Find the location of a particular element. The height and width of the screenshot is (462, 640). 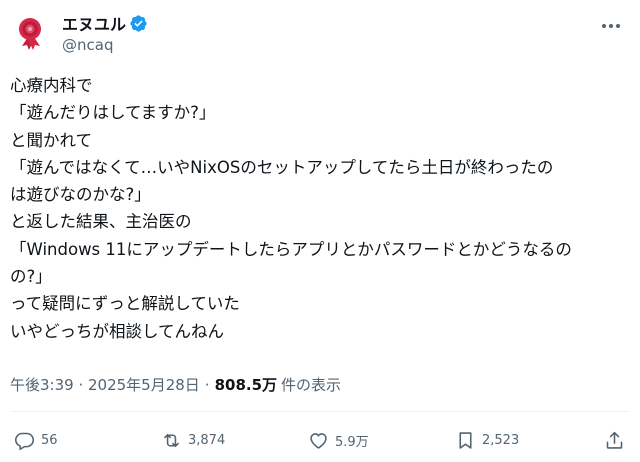

display-name-row: エヌユル is located at coordinates (105, 23).